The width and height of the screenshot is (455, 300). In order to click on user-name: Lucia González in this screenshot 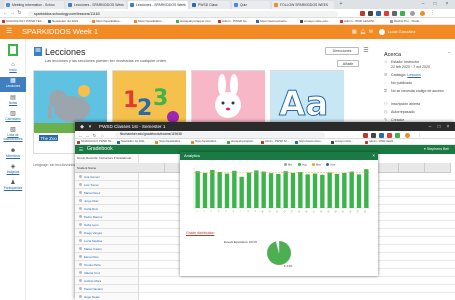, I will do `click(402, 32)`.